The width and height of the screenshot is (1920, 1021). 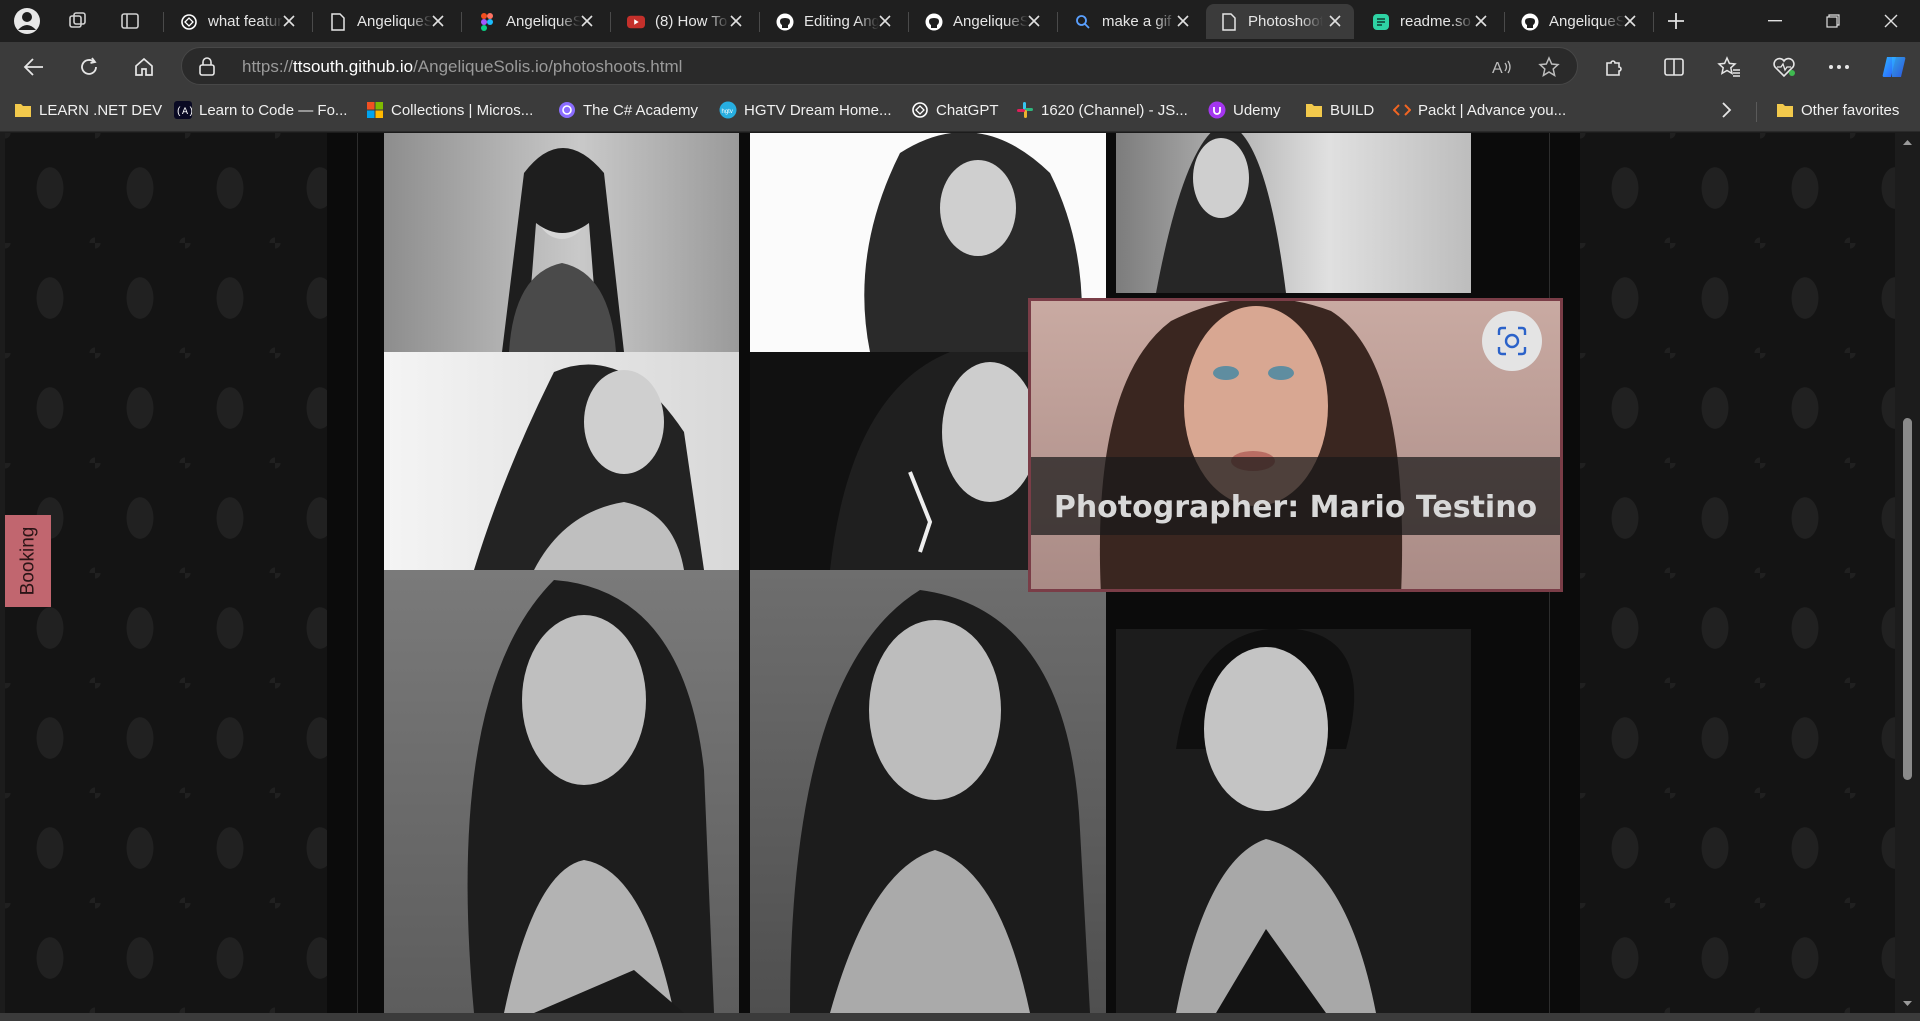 What do you see at coordinates (78, 21) in the screenshot?
I see `workspaces-button` at bounding box center [78, 21].